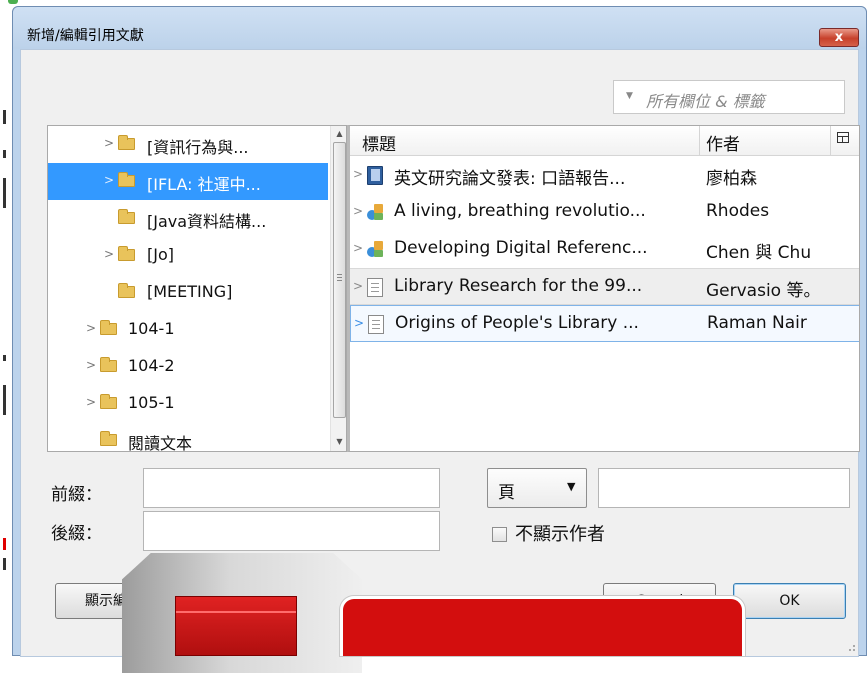 The image size is (867, 673). I want to click on tree-item-label: 105-1, so click(151, 402).